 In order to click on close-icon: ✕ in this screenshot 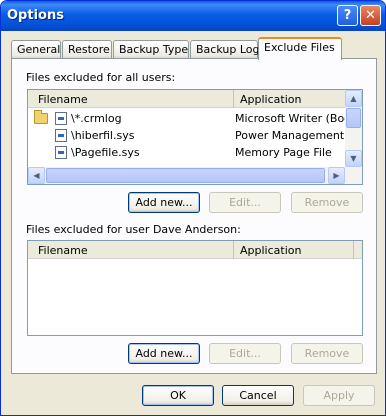, I will do `click(370, 15)`.